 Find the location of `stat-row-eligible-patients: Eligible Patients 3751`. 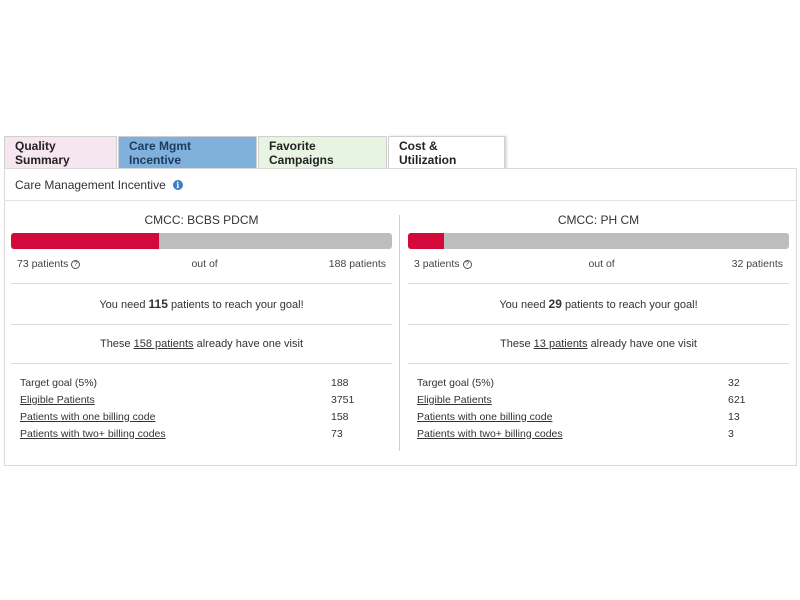

stat-row-eligible-patients: Eligible Patients 3751 is located at coordinates (201, 399).